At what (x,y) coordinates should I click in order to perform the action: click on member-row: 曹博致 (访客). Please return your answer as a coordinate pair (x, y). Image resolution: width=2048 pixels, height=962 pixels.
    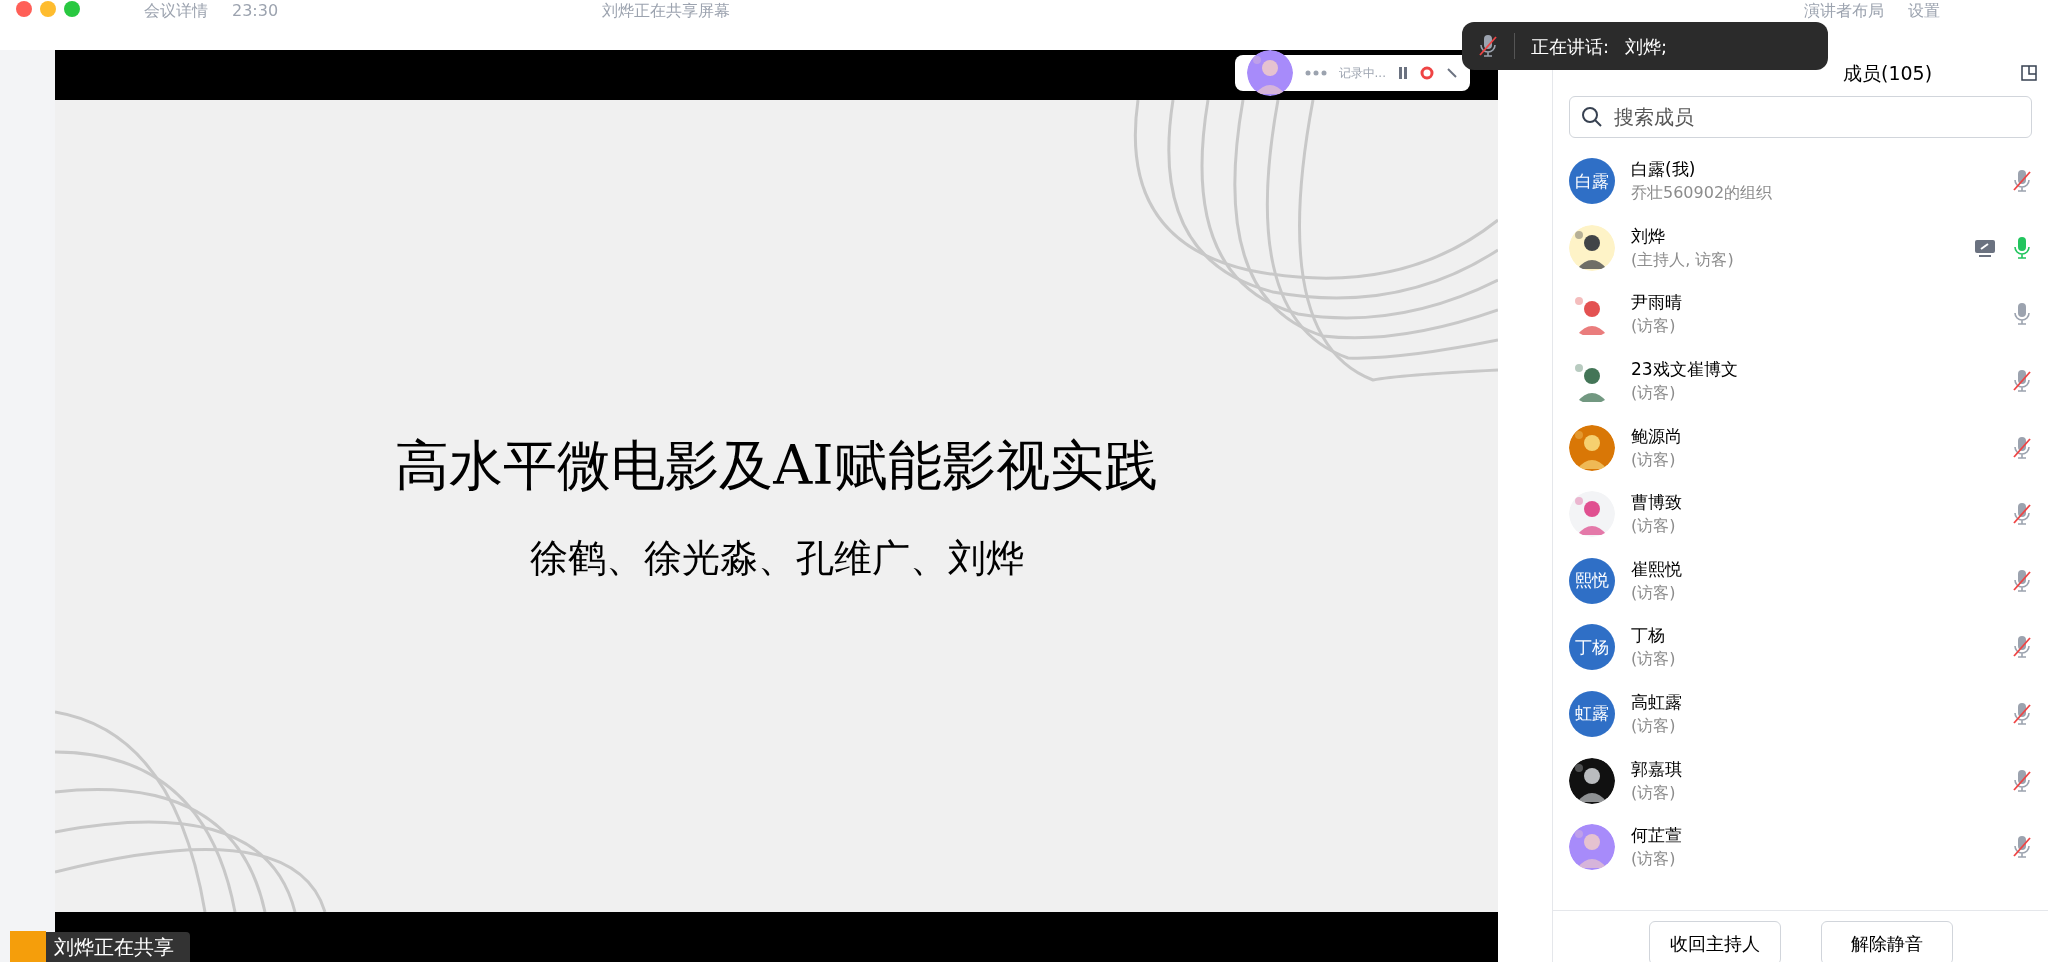
    Looking at the image, I should click on (1800, 514).